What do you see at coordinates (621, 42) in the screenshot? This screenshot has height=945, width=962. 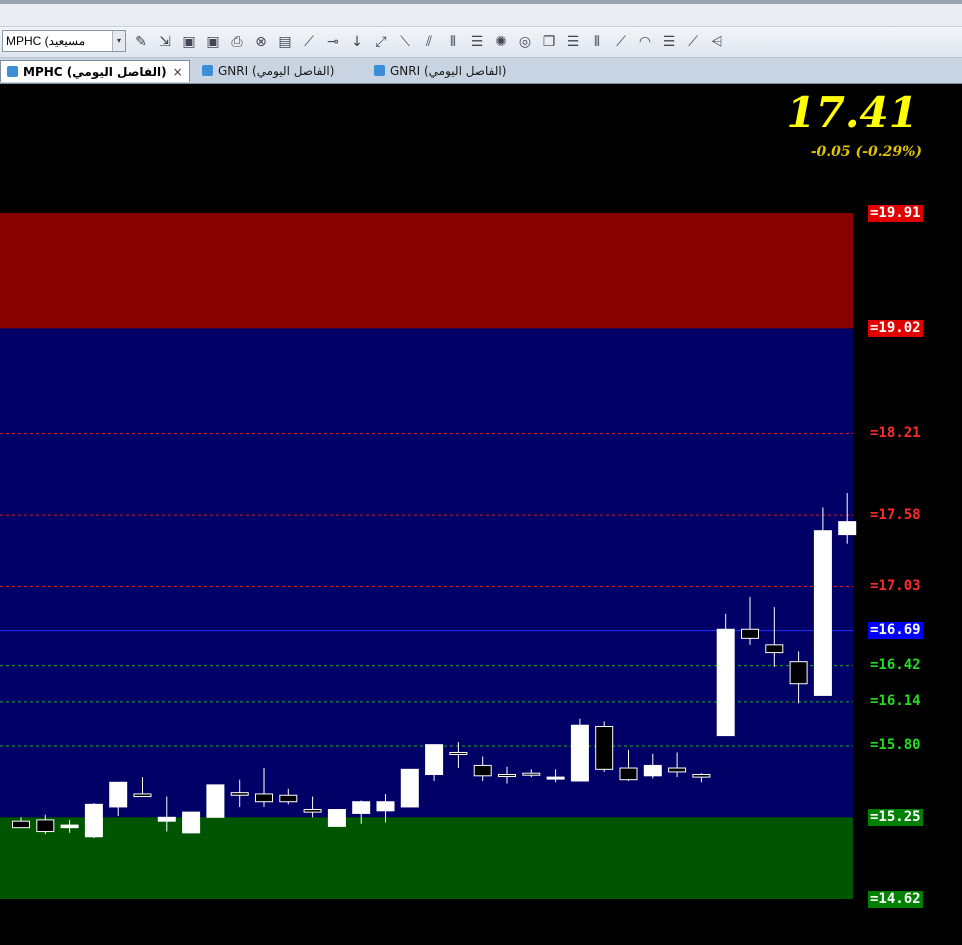 I see `gann-angle-icon: ⟋` at bounding box center [621, 42].